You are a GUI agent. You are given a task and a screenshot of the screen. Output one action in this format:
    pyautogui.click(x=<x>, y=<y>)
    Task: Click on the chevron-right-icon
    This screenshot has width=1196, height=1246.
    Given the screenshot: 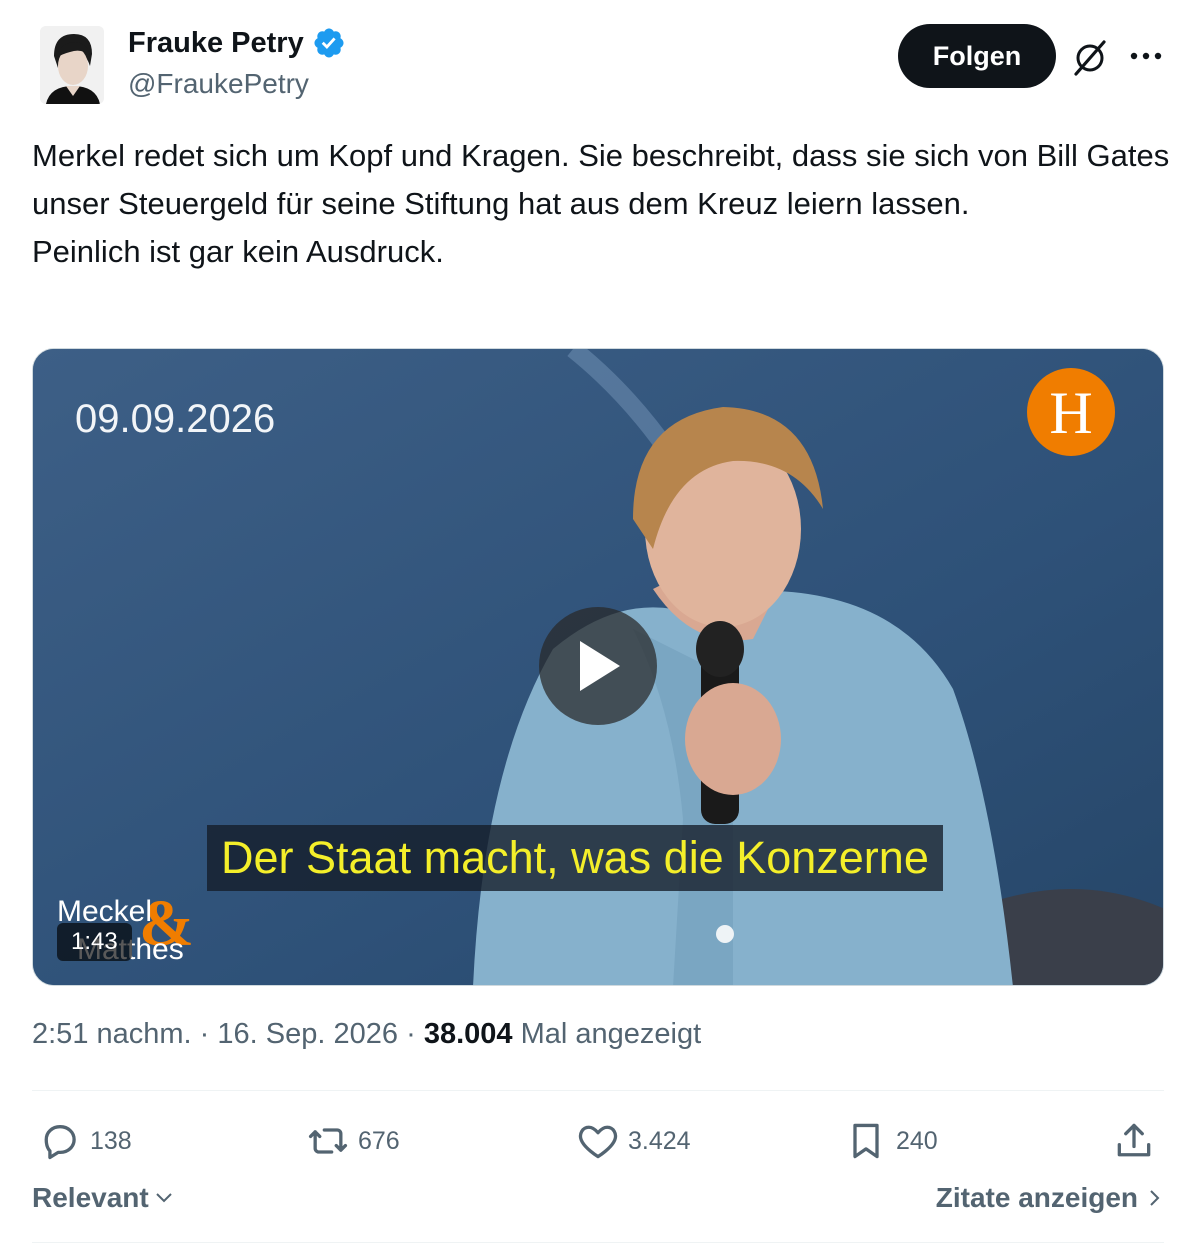 What is the action you would take?
    pyautogui.click(x=1155, y=1198)
    